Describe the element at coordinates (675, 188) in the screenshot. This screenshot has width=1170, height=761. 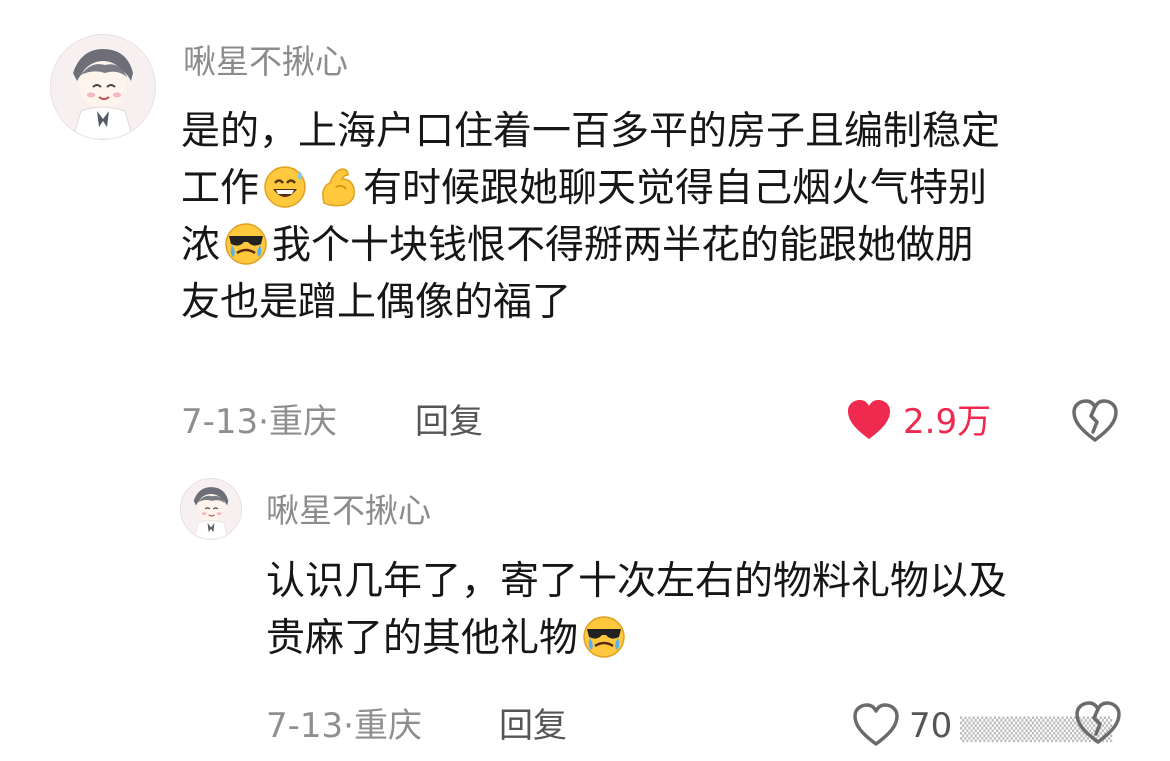
I see `text-segment: 有时候跟她聊天觉得自己烟火气特别` at that location.